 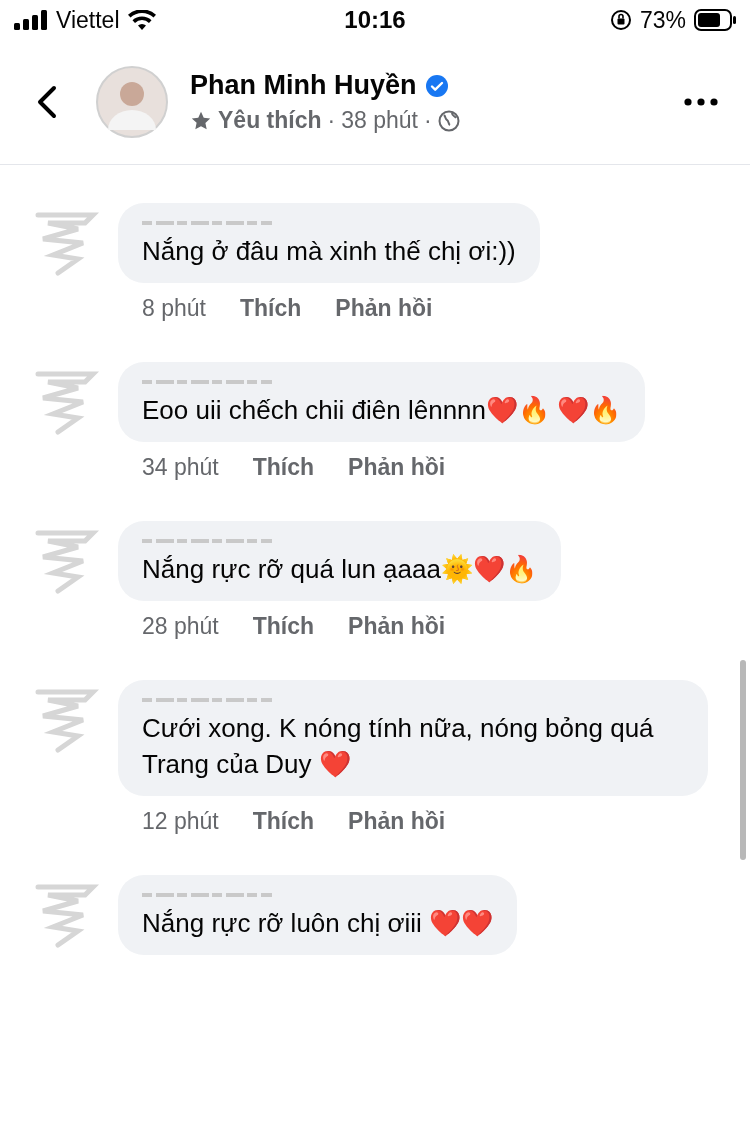 I want to click on clock-time: 10:16, so click(x=375, y=20).